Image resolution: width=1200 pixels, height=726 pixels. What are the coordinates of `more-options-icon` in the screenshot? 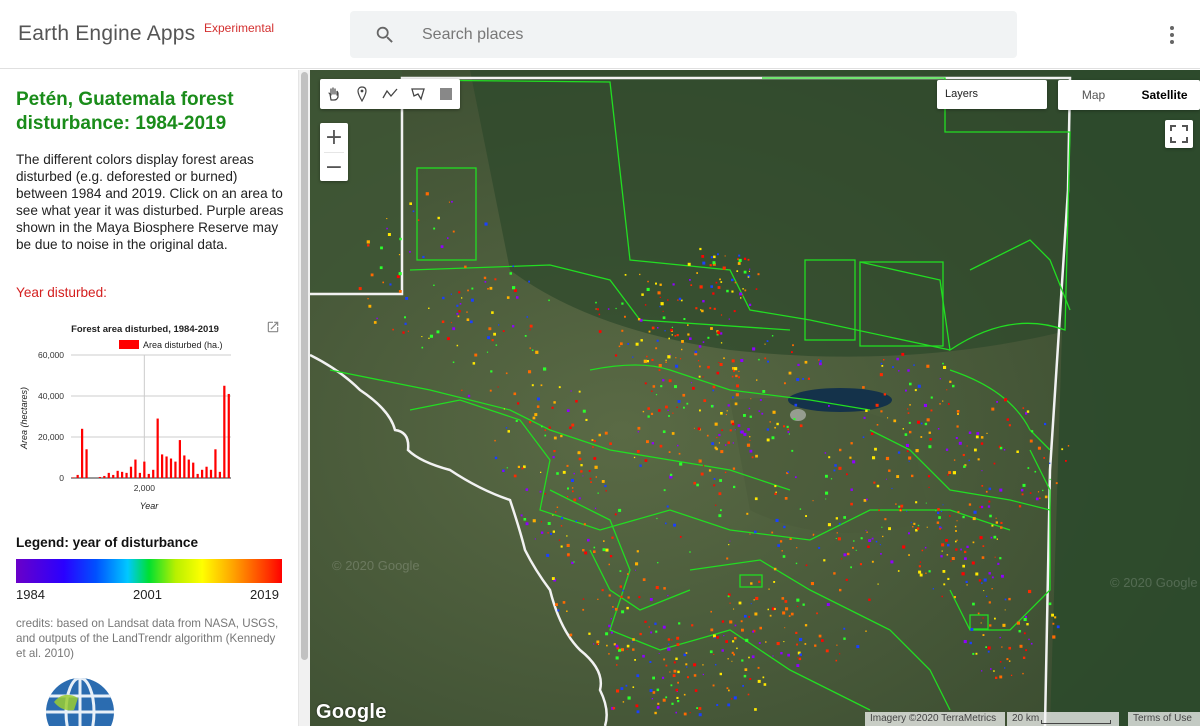 It's located at (1172, 35).